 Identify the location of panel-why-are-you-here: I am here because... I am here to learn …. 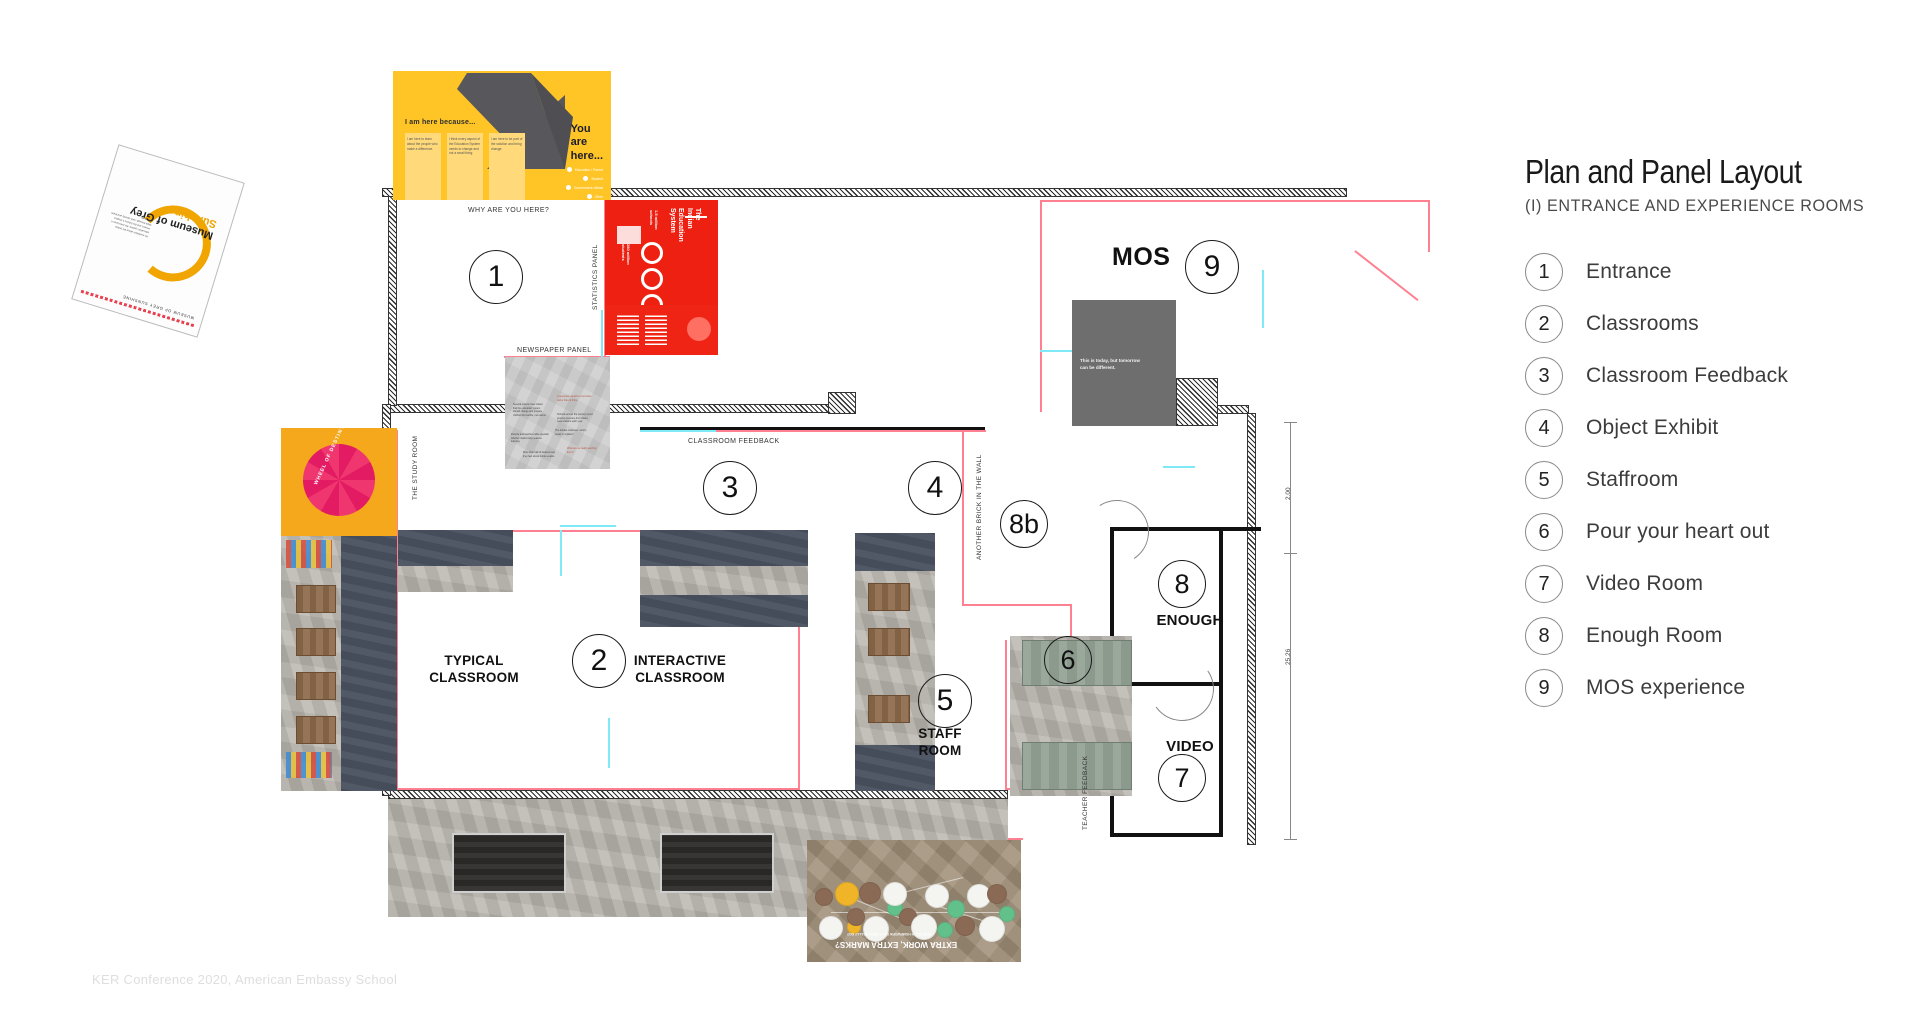
(502, 135).